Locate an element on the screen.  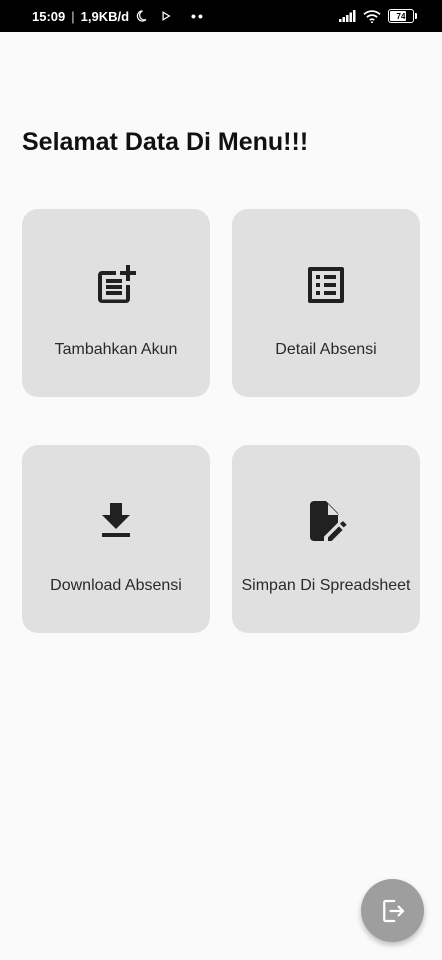
status-left: 15:09 | 1,9KB/d •• is located at coordinates (118, 16).